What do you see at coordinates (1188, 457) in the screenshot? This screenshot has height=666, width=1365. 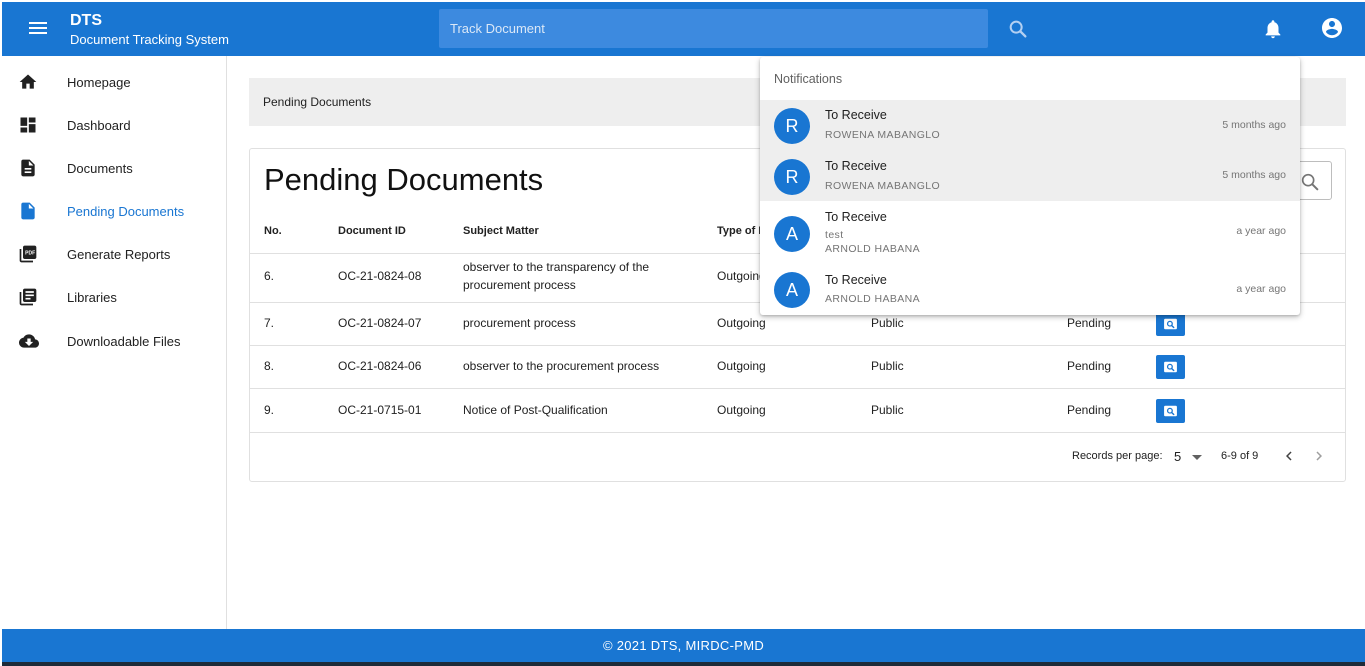 I see `records-per-page-select: 5` at bounding box center [1188, 457].